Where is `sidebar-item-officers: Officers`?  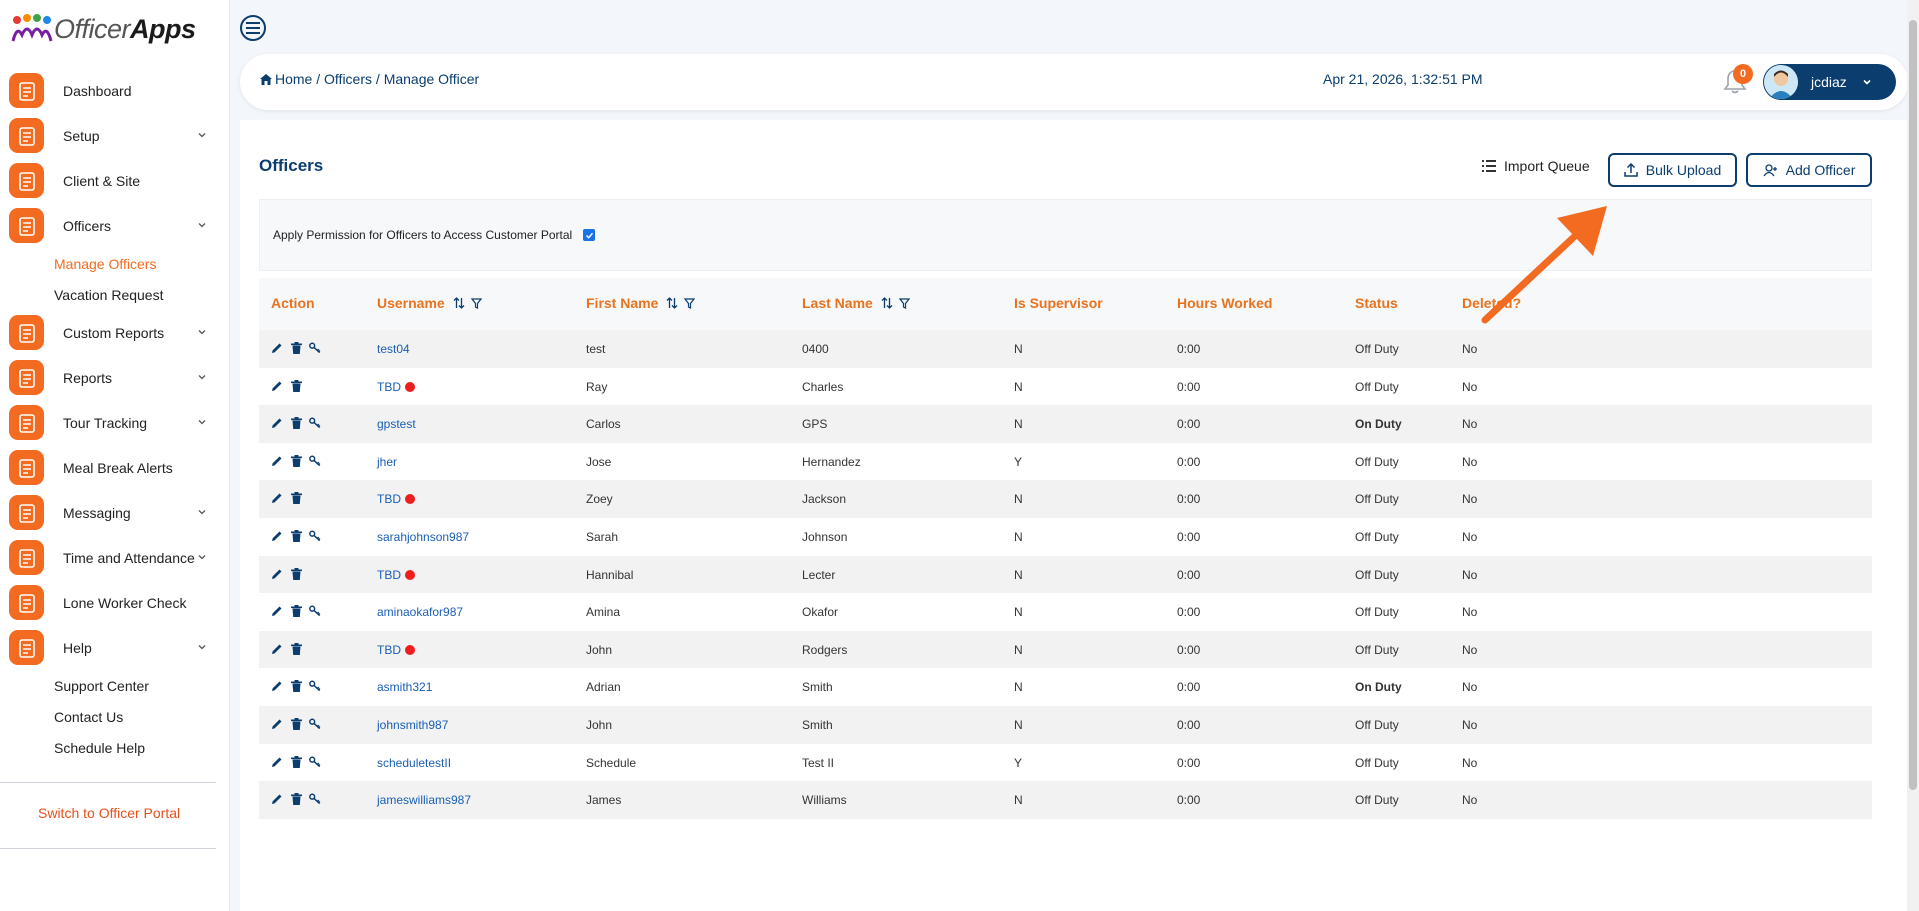
sidebar-item-officers: Officers is located at coordinates (115, 225).